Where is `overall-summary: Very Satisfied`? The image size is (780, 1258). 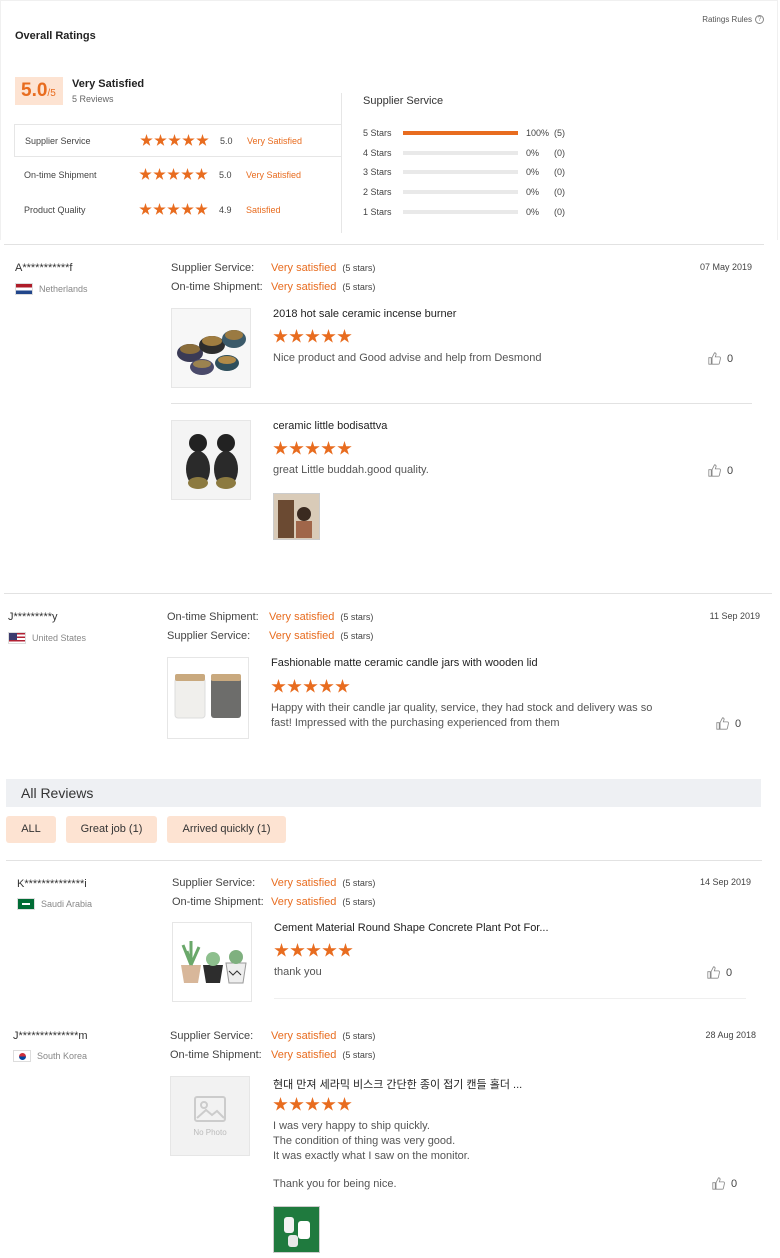
overall-summary: Very Satisfied is located at coordinates (108, 84).